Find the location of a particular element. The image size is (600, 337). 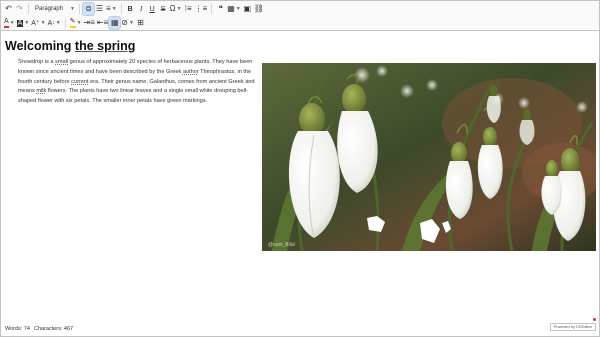

font-color-button: A ▼ is located at coordinates (9, 23).